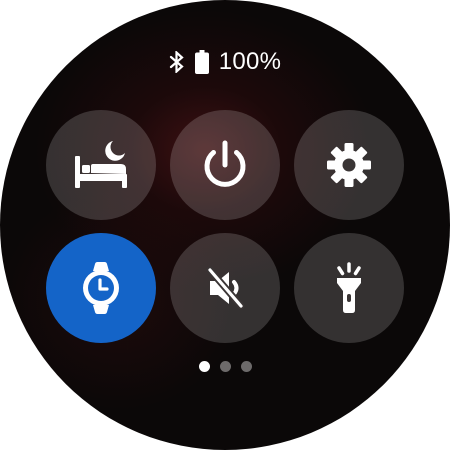 Image resolution: width=450 pixels, height=450 pixels. I want to click on page-indicator, so click(225, 366).